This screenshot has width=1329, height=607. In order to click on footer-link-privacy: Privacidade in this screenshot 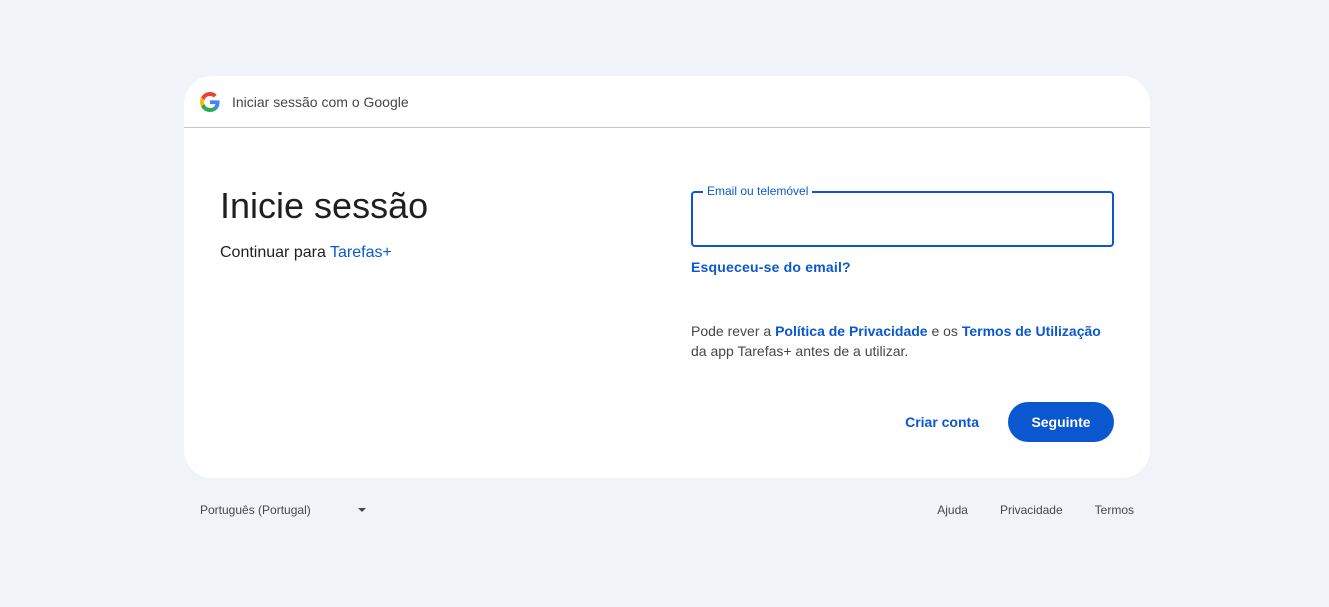, I will do `click(1031, 510)`.